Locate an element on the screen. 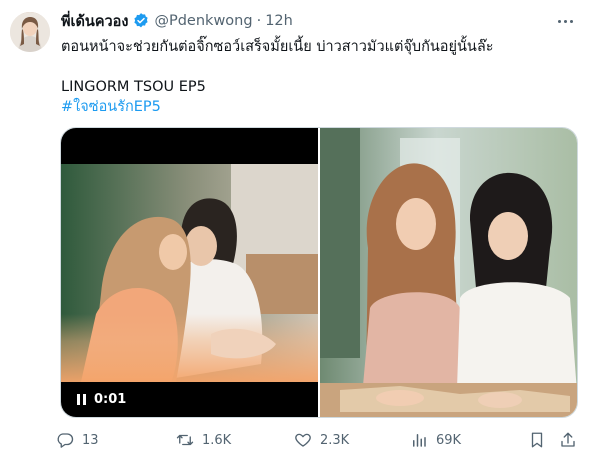 The width and height of the screenshot is (592, 462). tweet-time: 12h is located at coordinates (279, 21).